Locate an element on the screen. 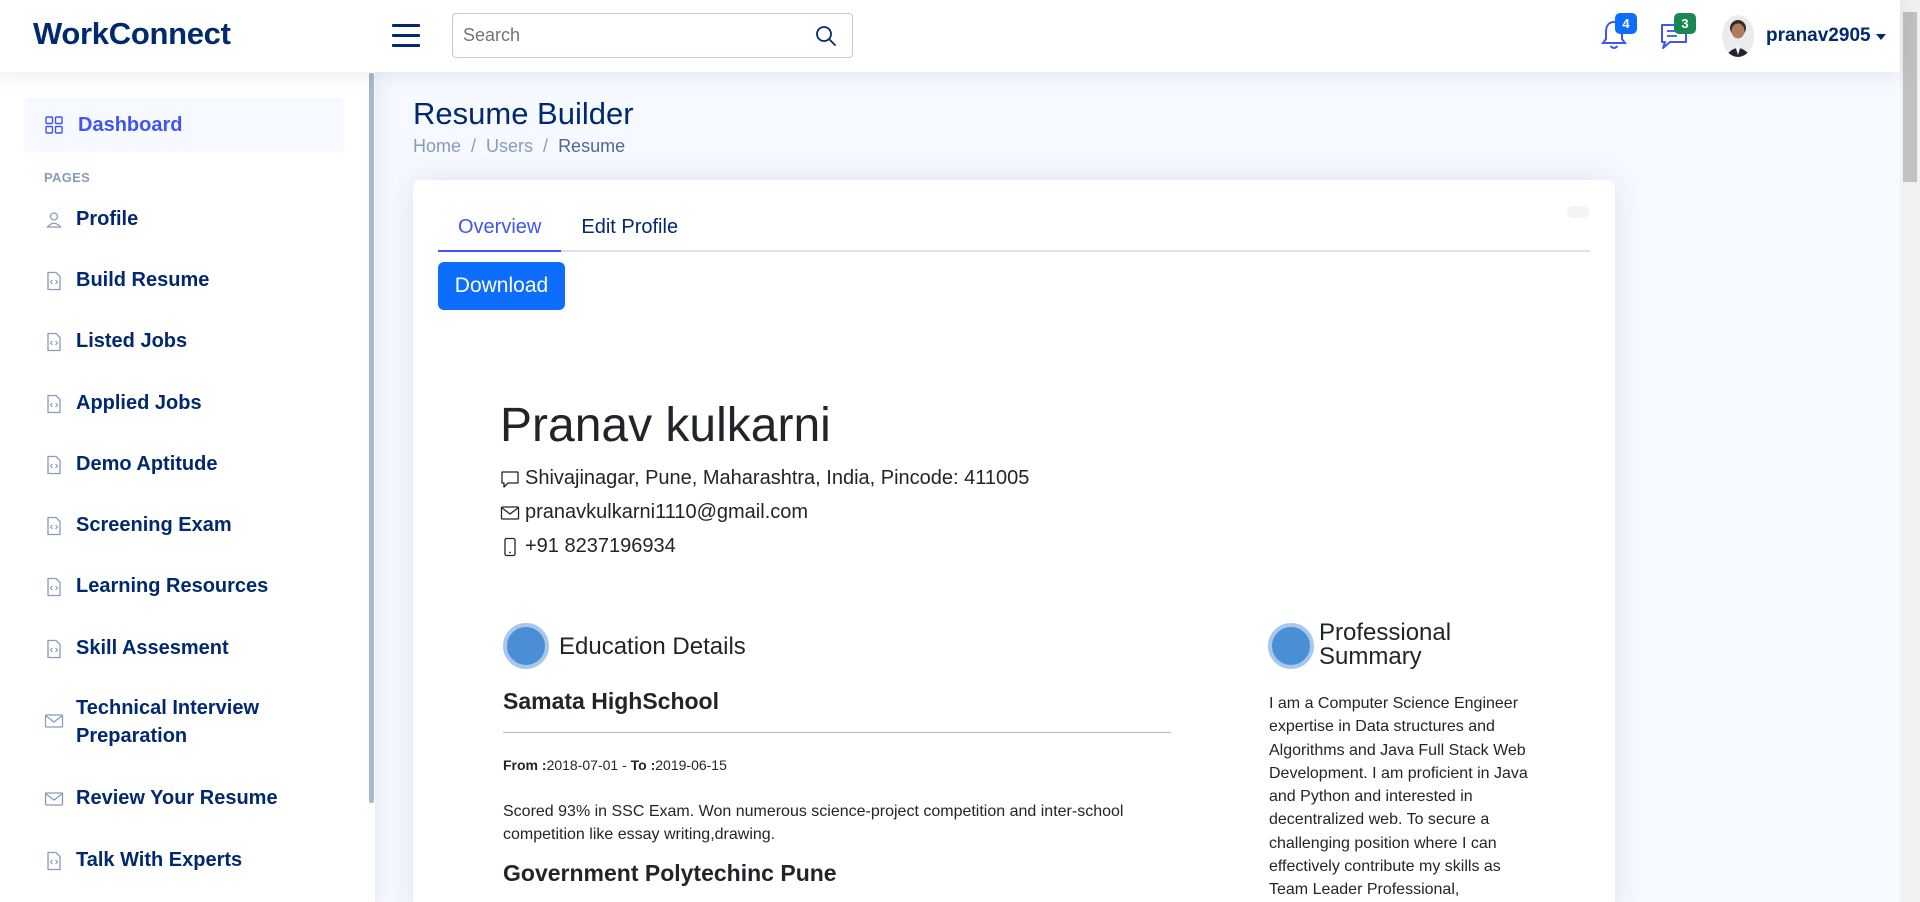 This screenshot has width=1920, height=902. sidebar-item-profile: Profile is located at coordinates (189, 220).